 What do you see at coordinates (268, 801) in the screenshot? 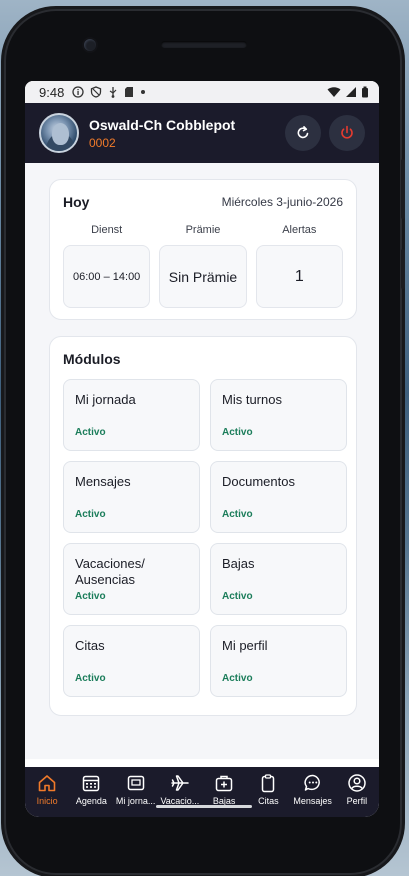
I see `nav-label: Citas` at bounding box center [268, 801].